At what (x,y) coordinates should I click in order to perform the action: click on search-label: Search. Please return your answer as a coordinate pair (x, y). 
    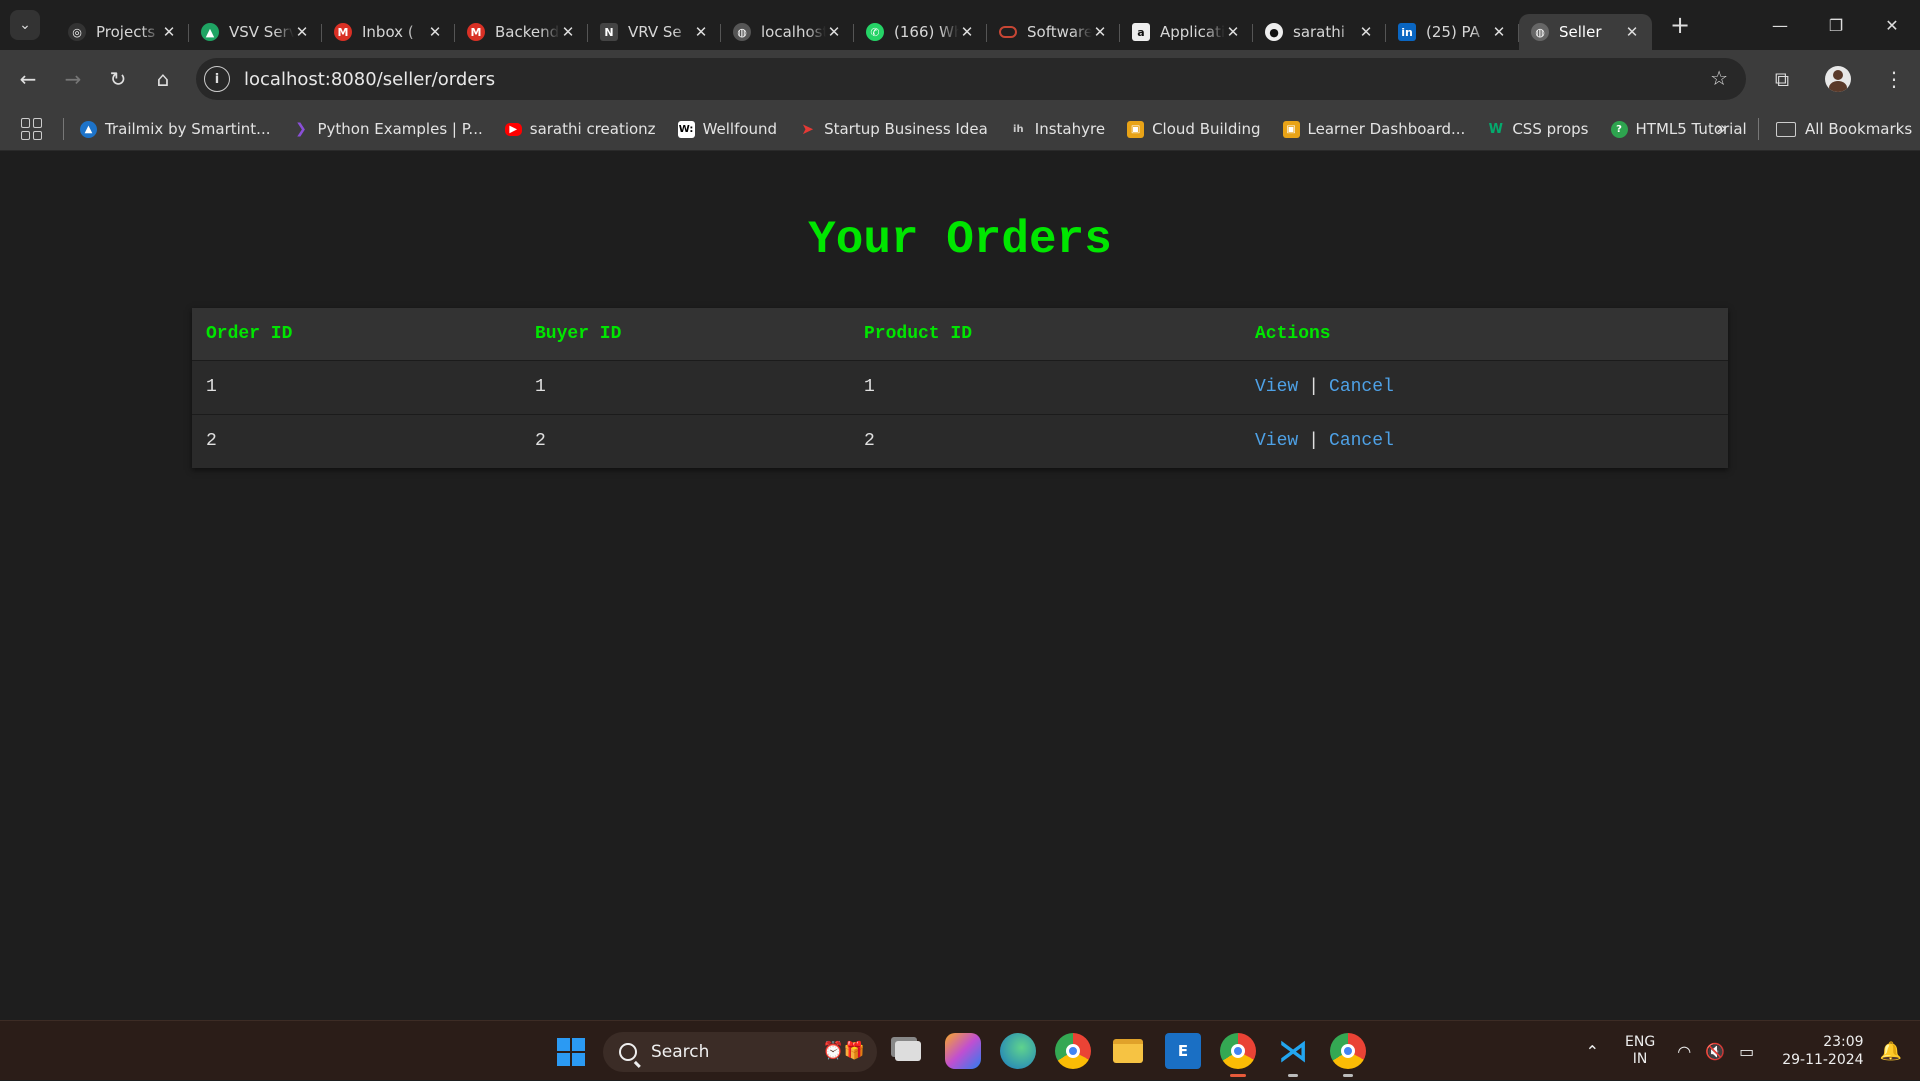
    Looking at the image, I should click on (680, 1052).